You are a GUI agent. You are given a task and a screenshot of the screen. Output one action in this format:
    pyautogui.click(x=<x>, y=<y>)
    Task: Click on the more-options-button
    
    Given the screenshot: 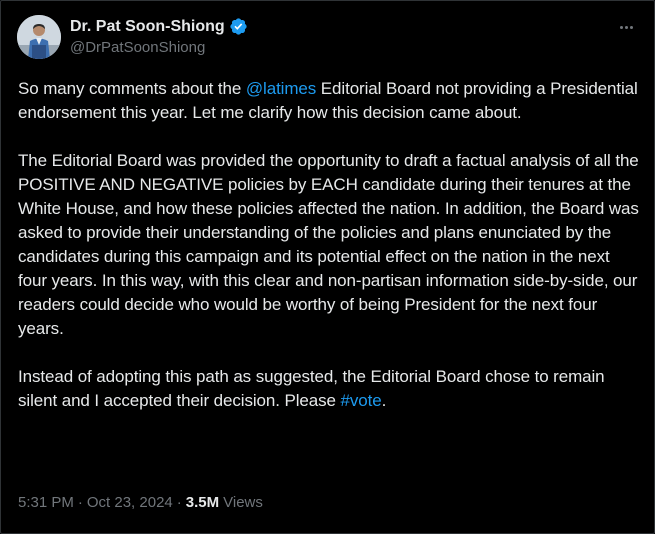 What is the action you would take?
    pyautogui.click(x=626, y=27)
    